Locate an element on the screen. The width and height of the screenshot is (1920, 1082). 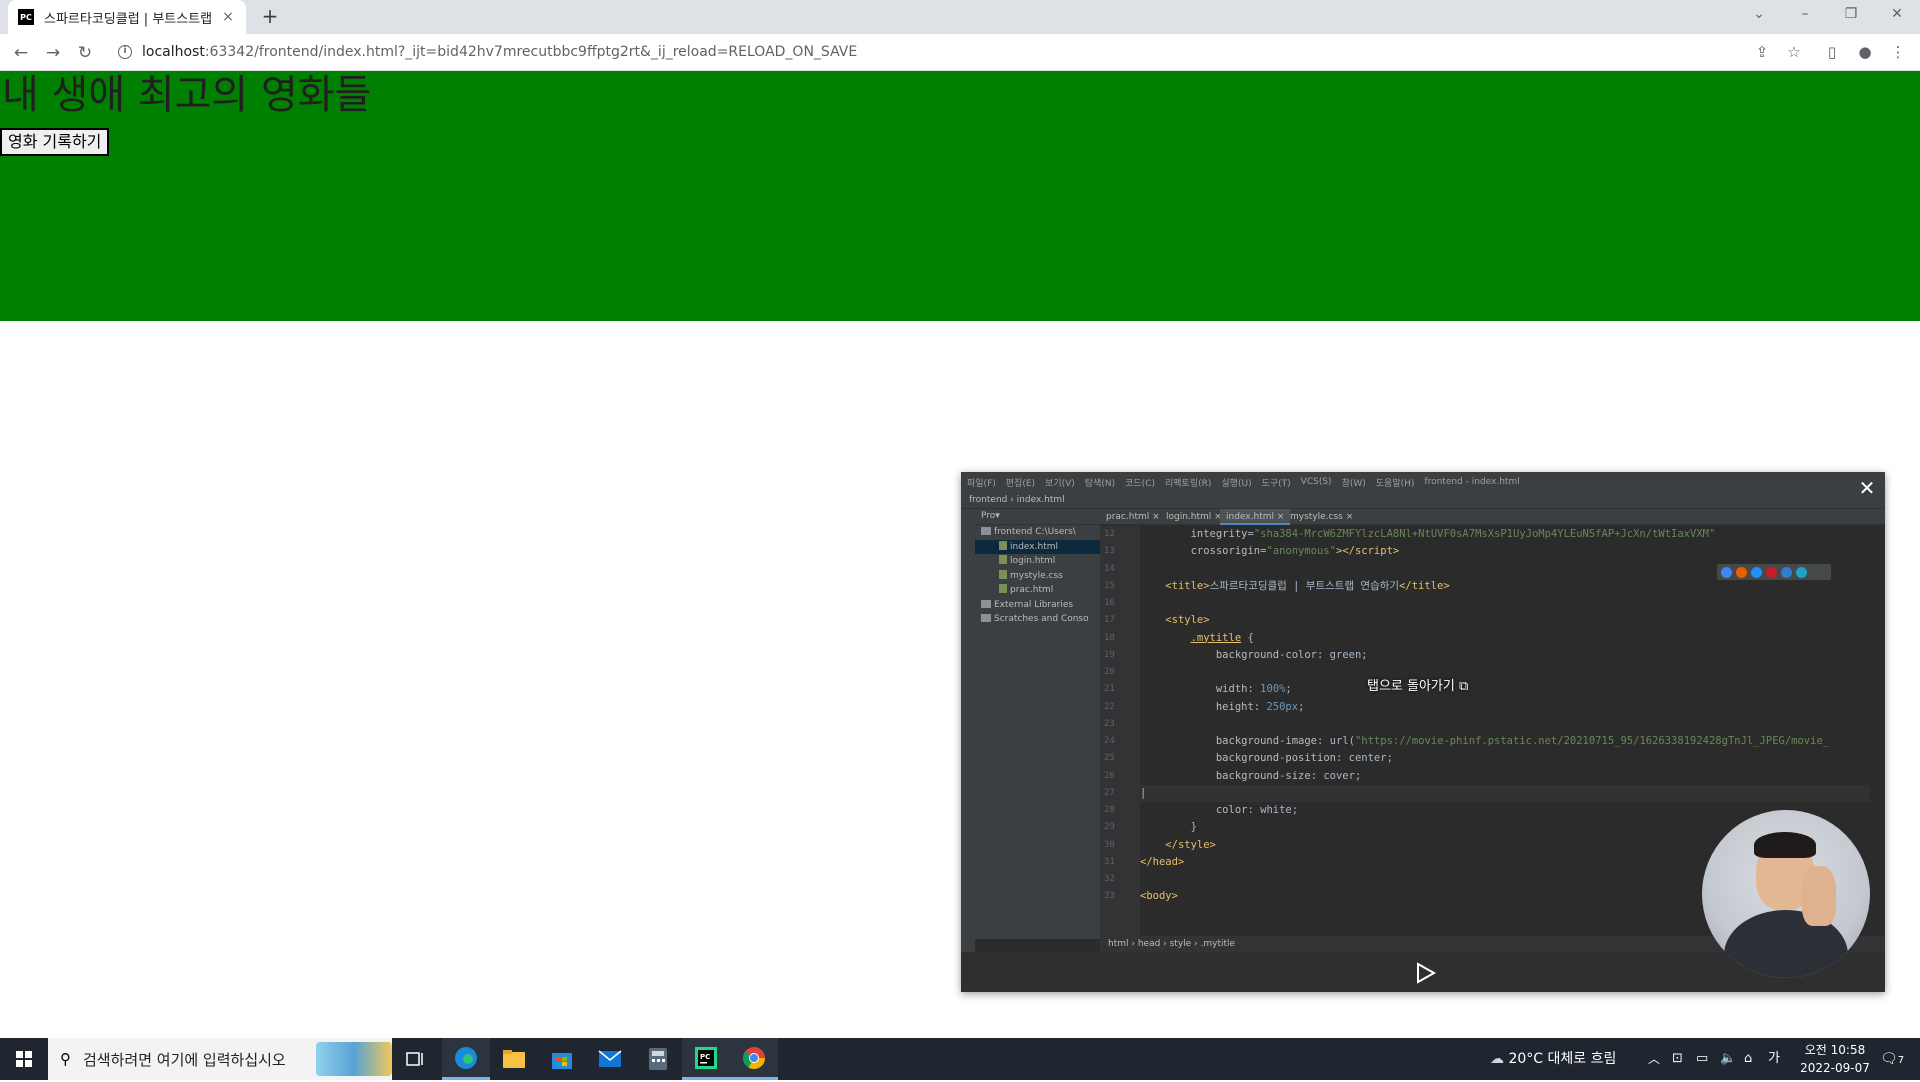
forward-arrow-icon: → is located at coordinates (53, 53).